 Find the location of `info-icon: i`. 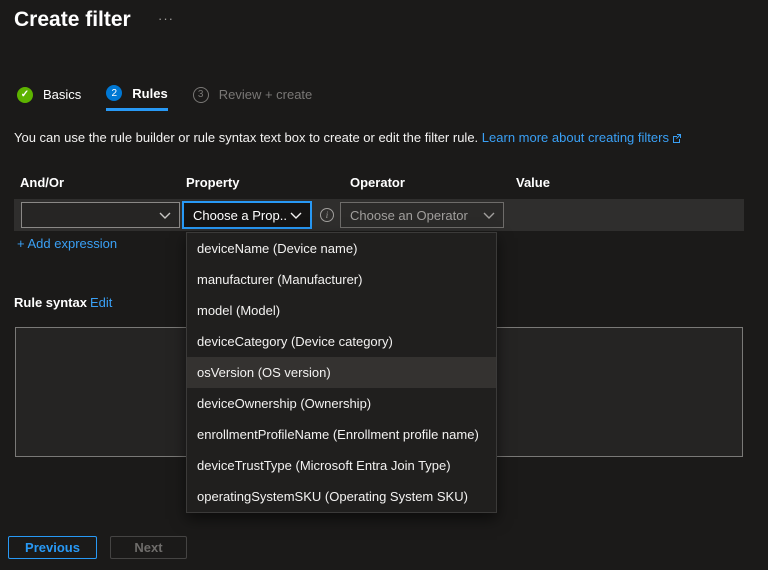

info-icon: i is located at coordinates (327, 215).